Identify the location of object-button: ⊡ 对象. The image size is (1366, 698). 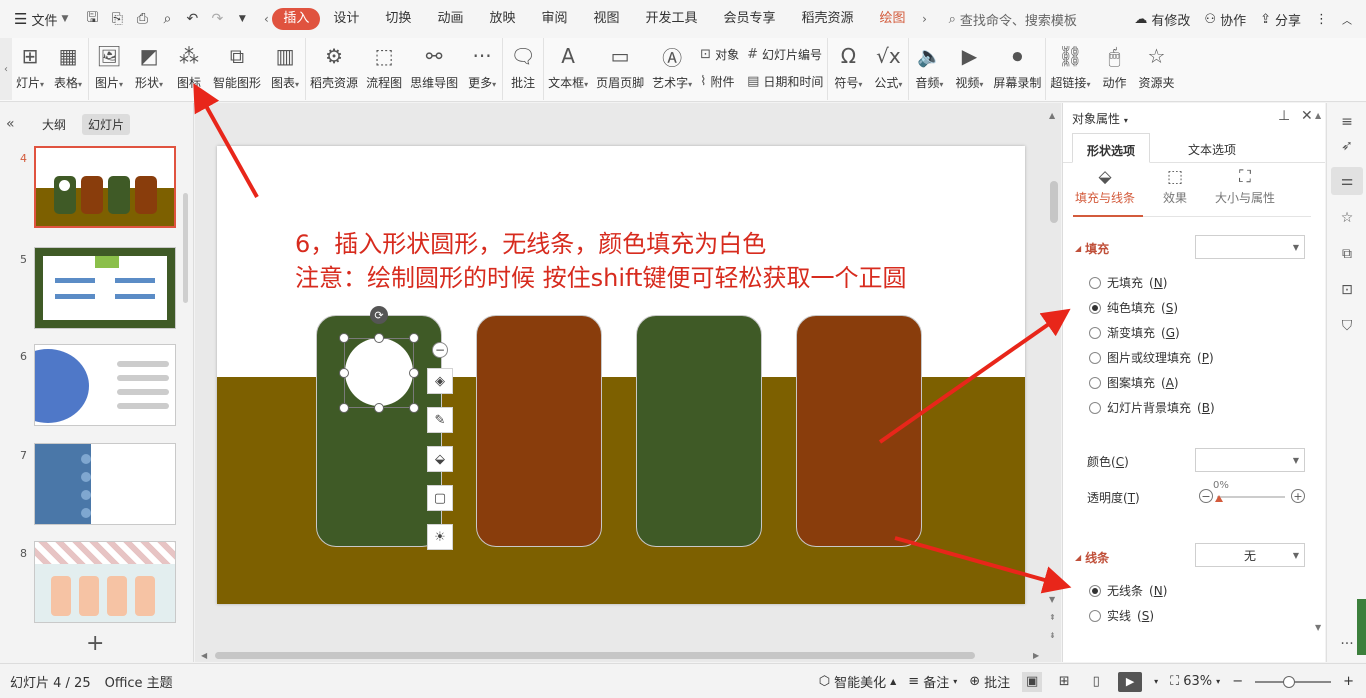
(719, 54).